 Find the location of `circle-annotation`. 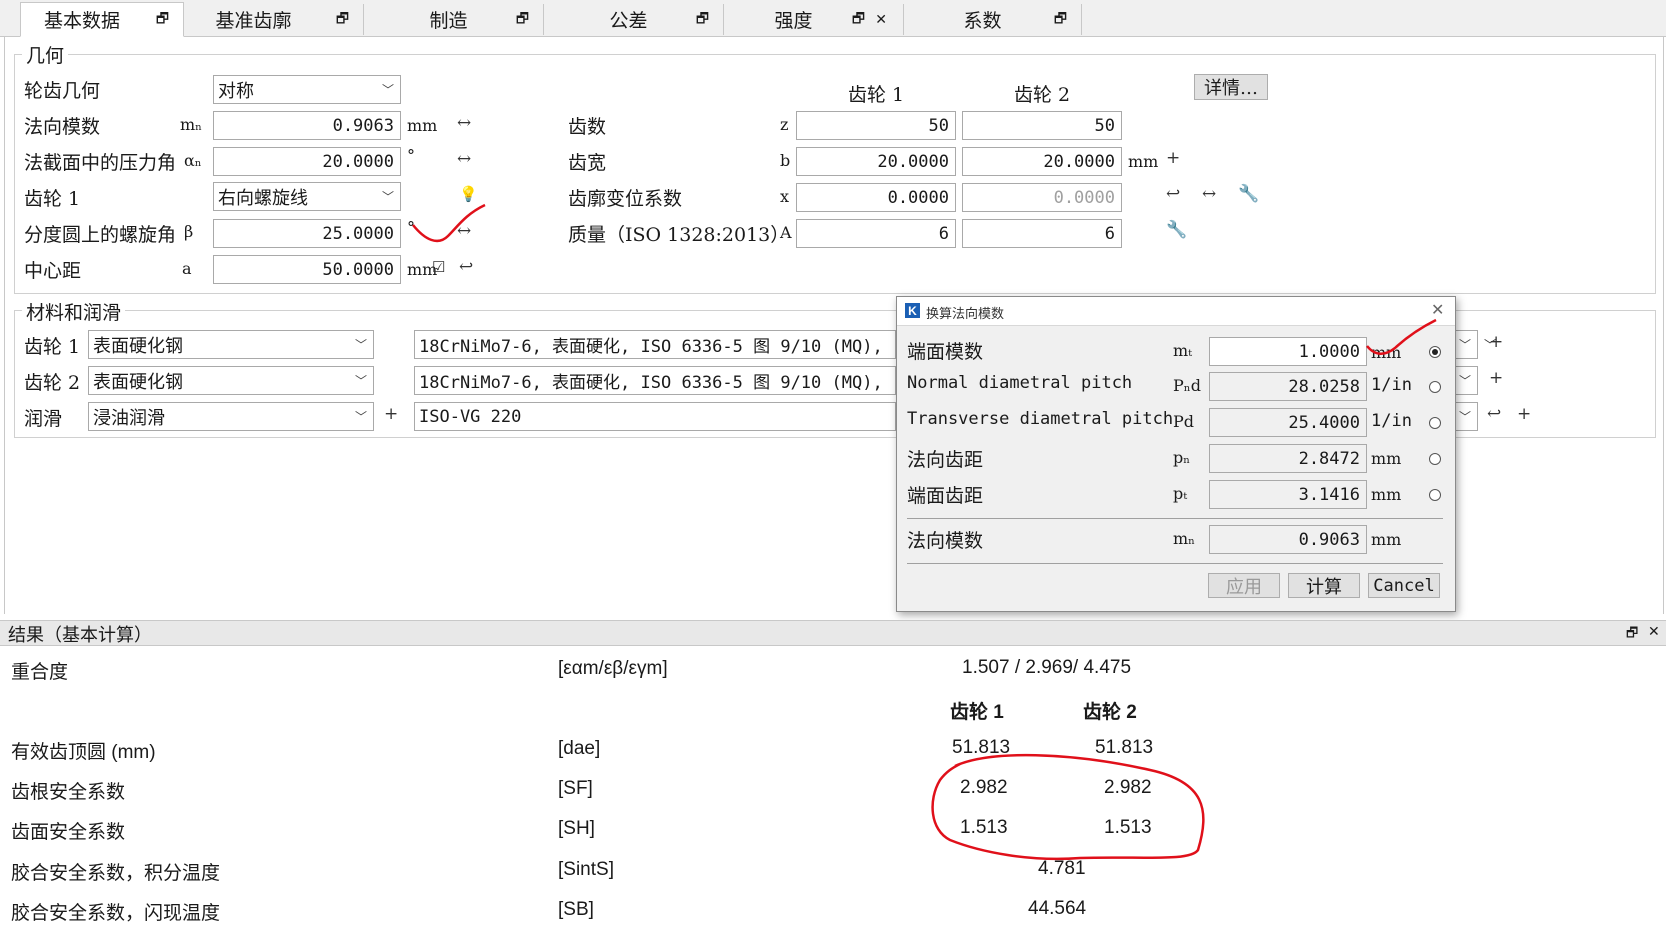

circle-annotation is located at coordinates (1068, 807).